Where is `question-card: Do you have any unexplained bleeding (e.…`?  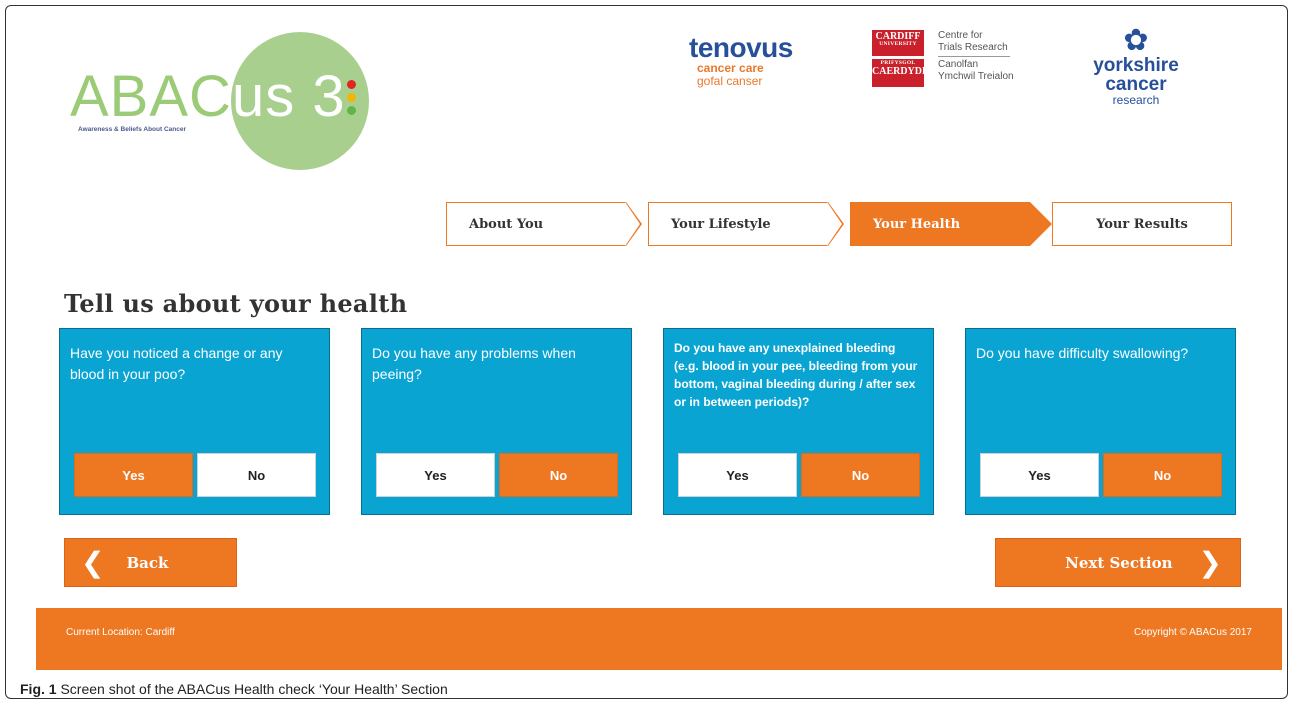
question-card: Do you have any unexplained bleeding (e.… is located at coordinates (798, 421).